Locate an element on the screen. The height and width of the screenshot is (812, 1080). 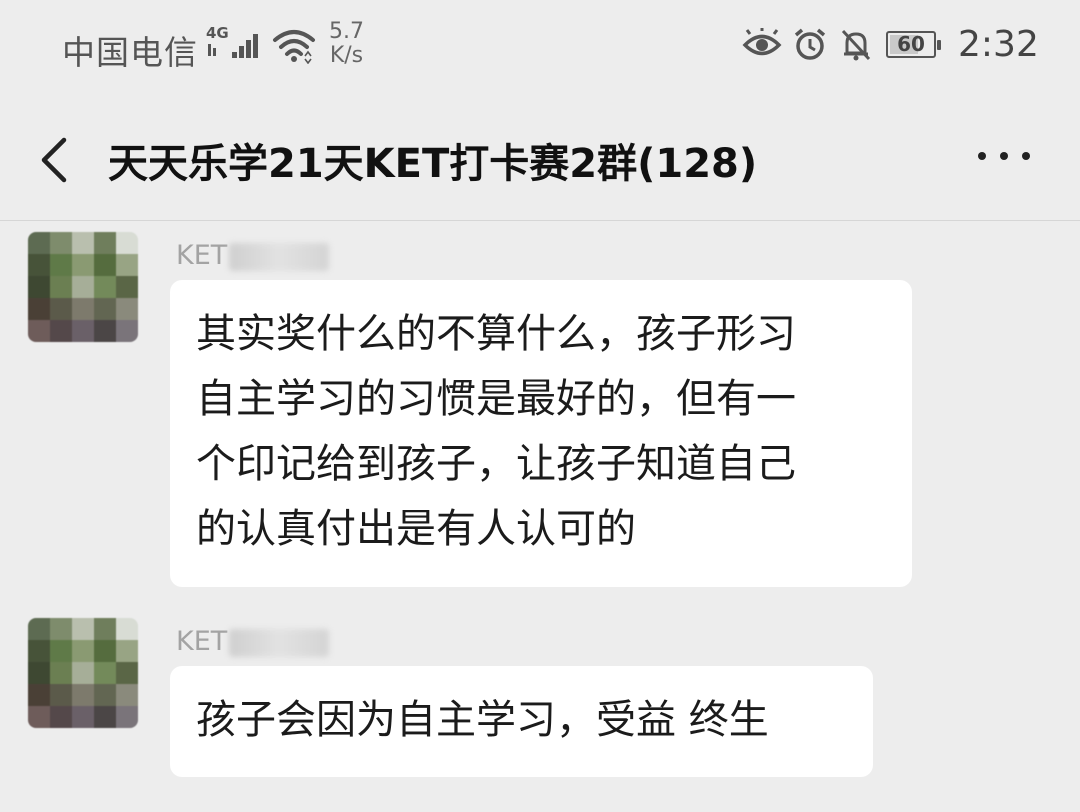
speed-value: 5.7 is located at coordinates (346, 31).